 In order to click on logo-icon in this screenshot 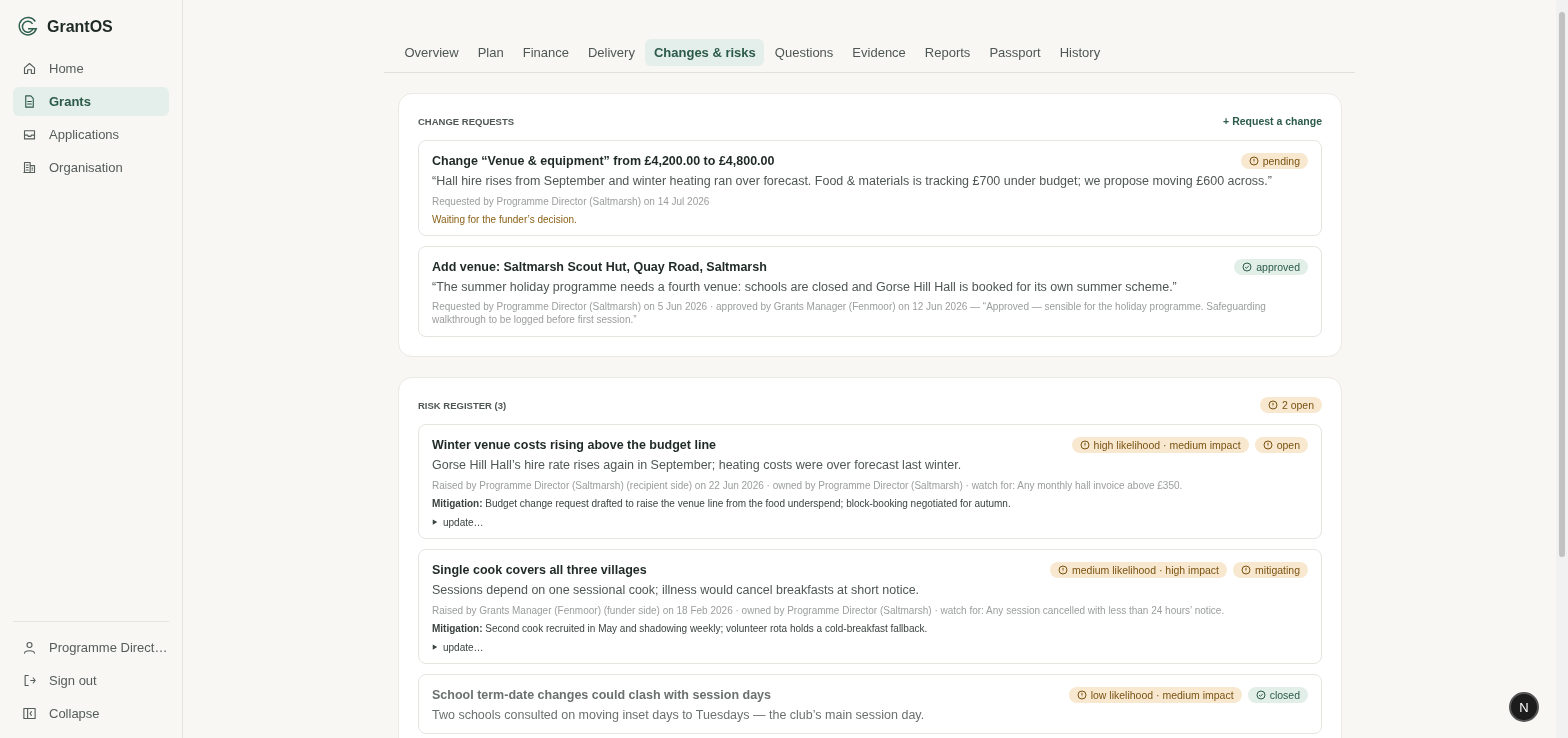, I will do `click(28, 27)`.